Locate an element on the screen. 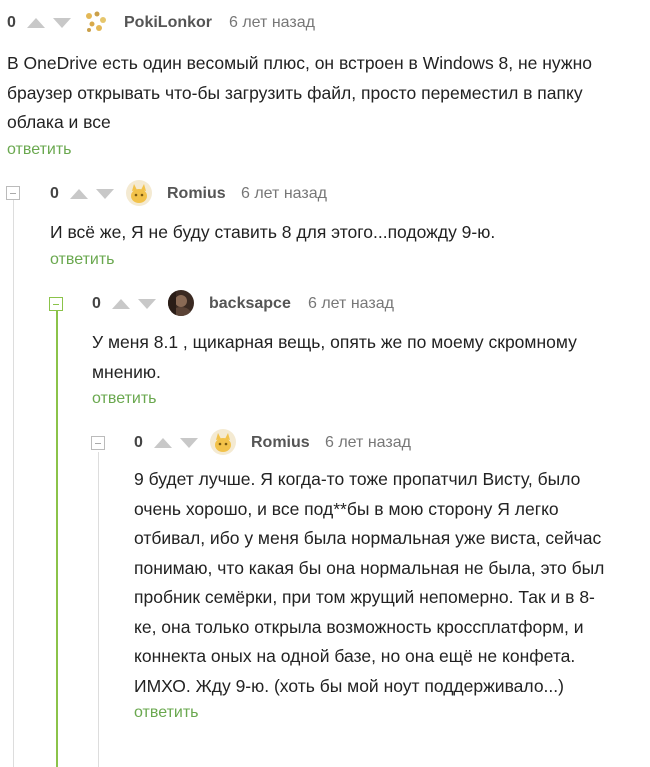  comment-header: 0 backsapce 6 лет назад is located at coordinates (367, 304).